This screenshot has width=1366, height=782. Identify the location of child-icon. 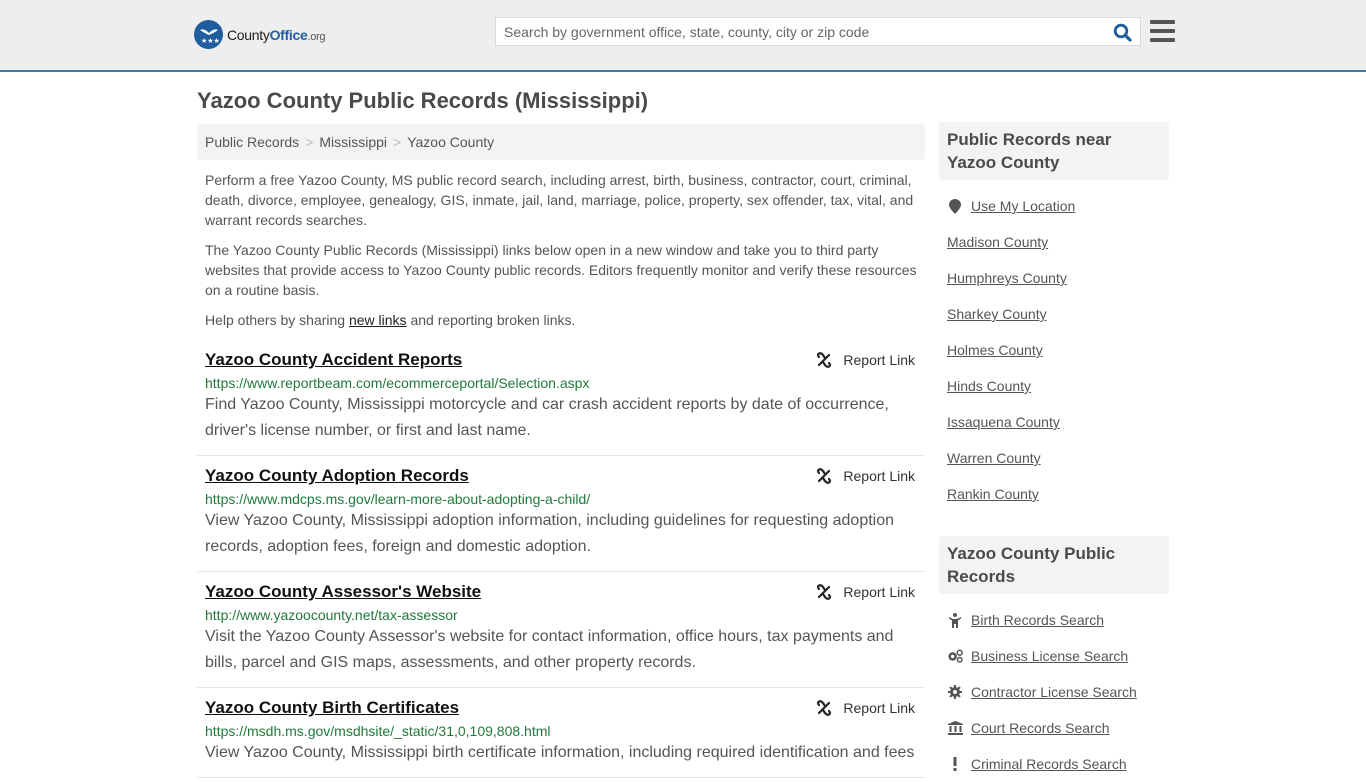
(955, 620).